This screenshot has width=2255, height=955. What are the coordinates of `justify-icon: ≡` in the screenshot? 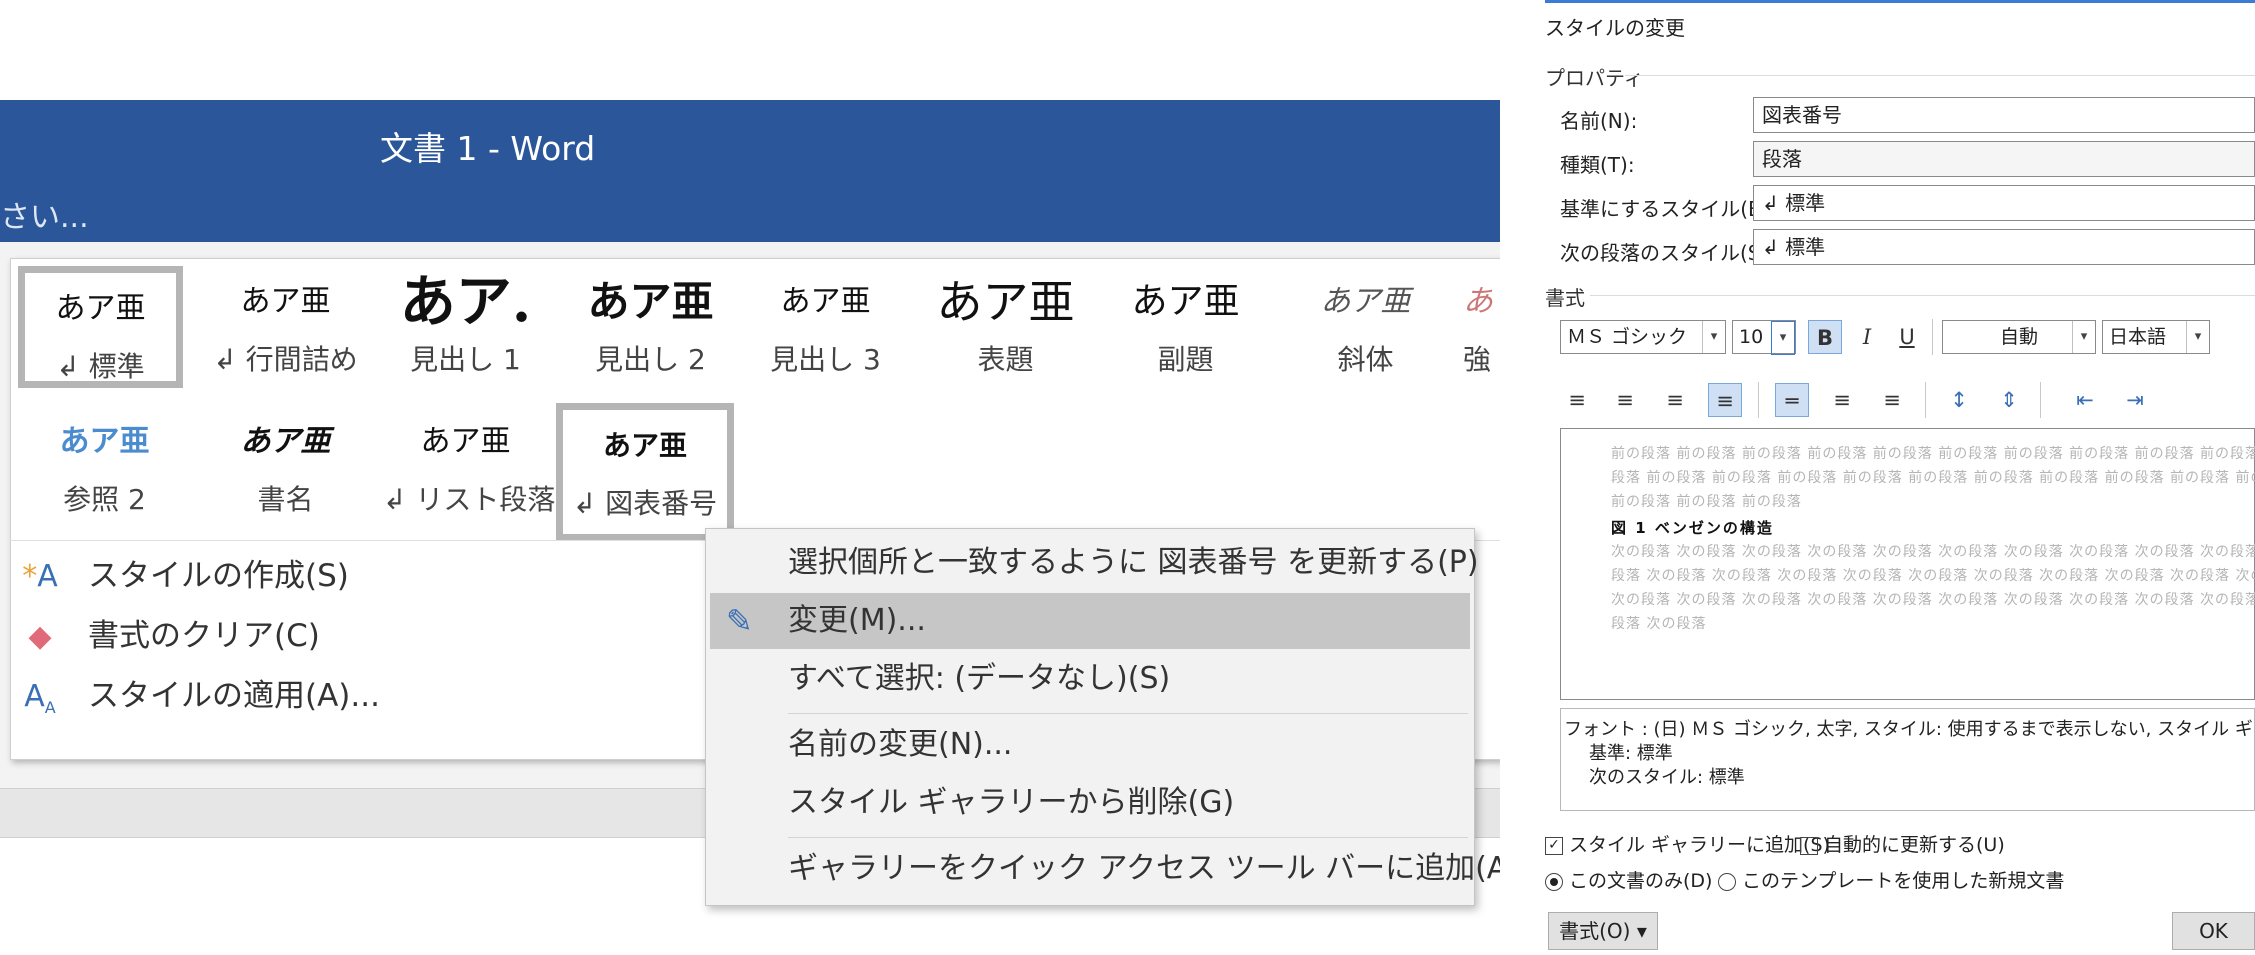 It's located at (1725, 400).